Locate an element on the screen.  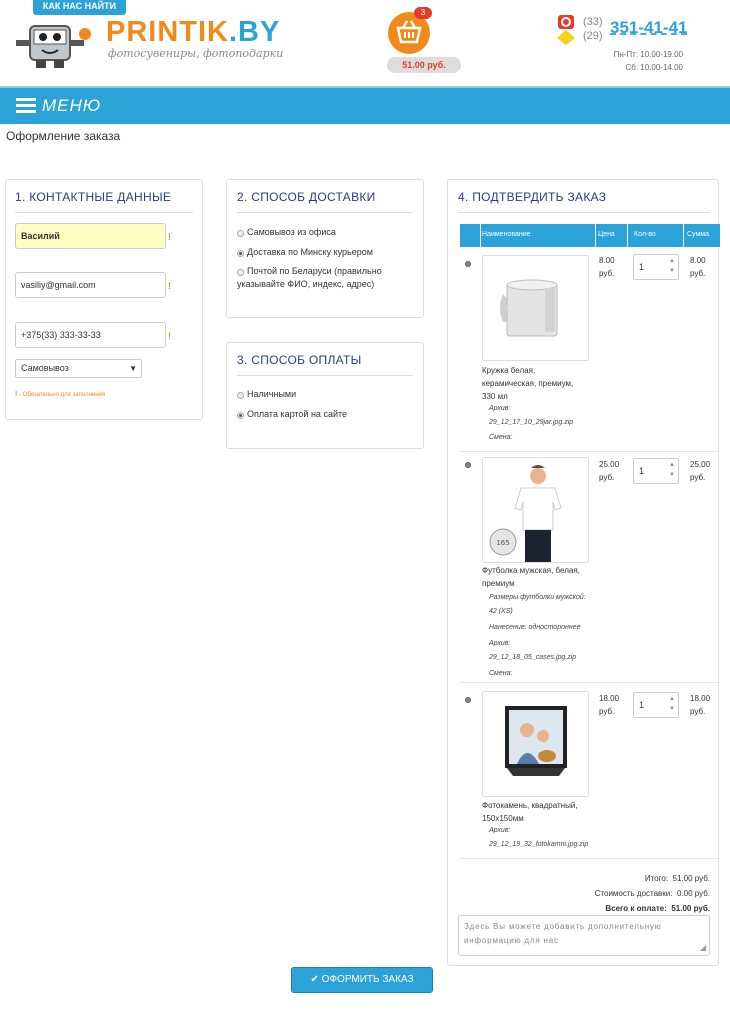
dropdown-arrow-icon: ▼ is located at coordinates (133, 368).